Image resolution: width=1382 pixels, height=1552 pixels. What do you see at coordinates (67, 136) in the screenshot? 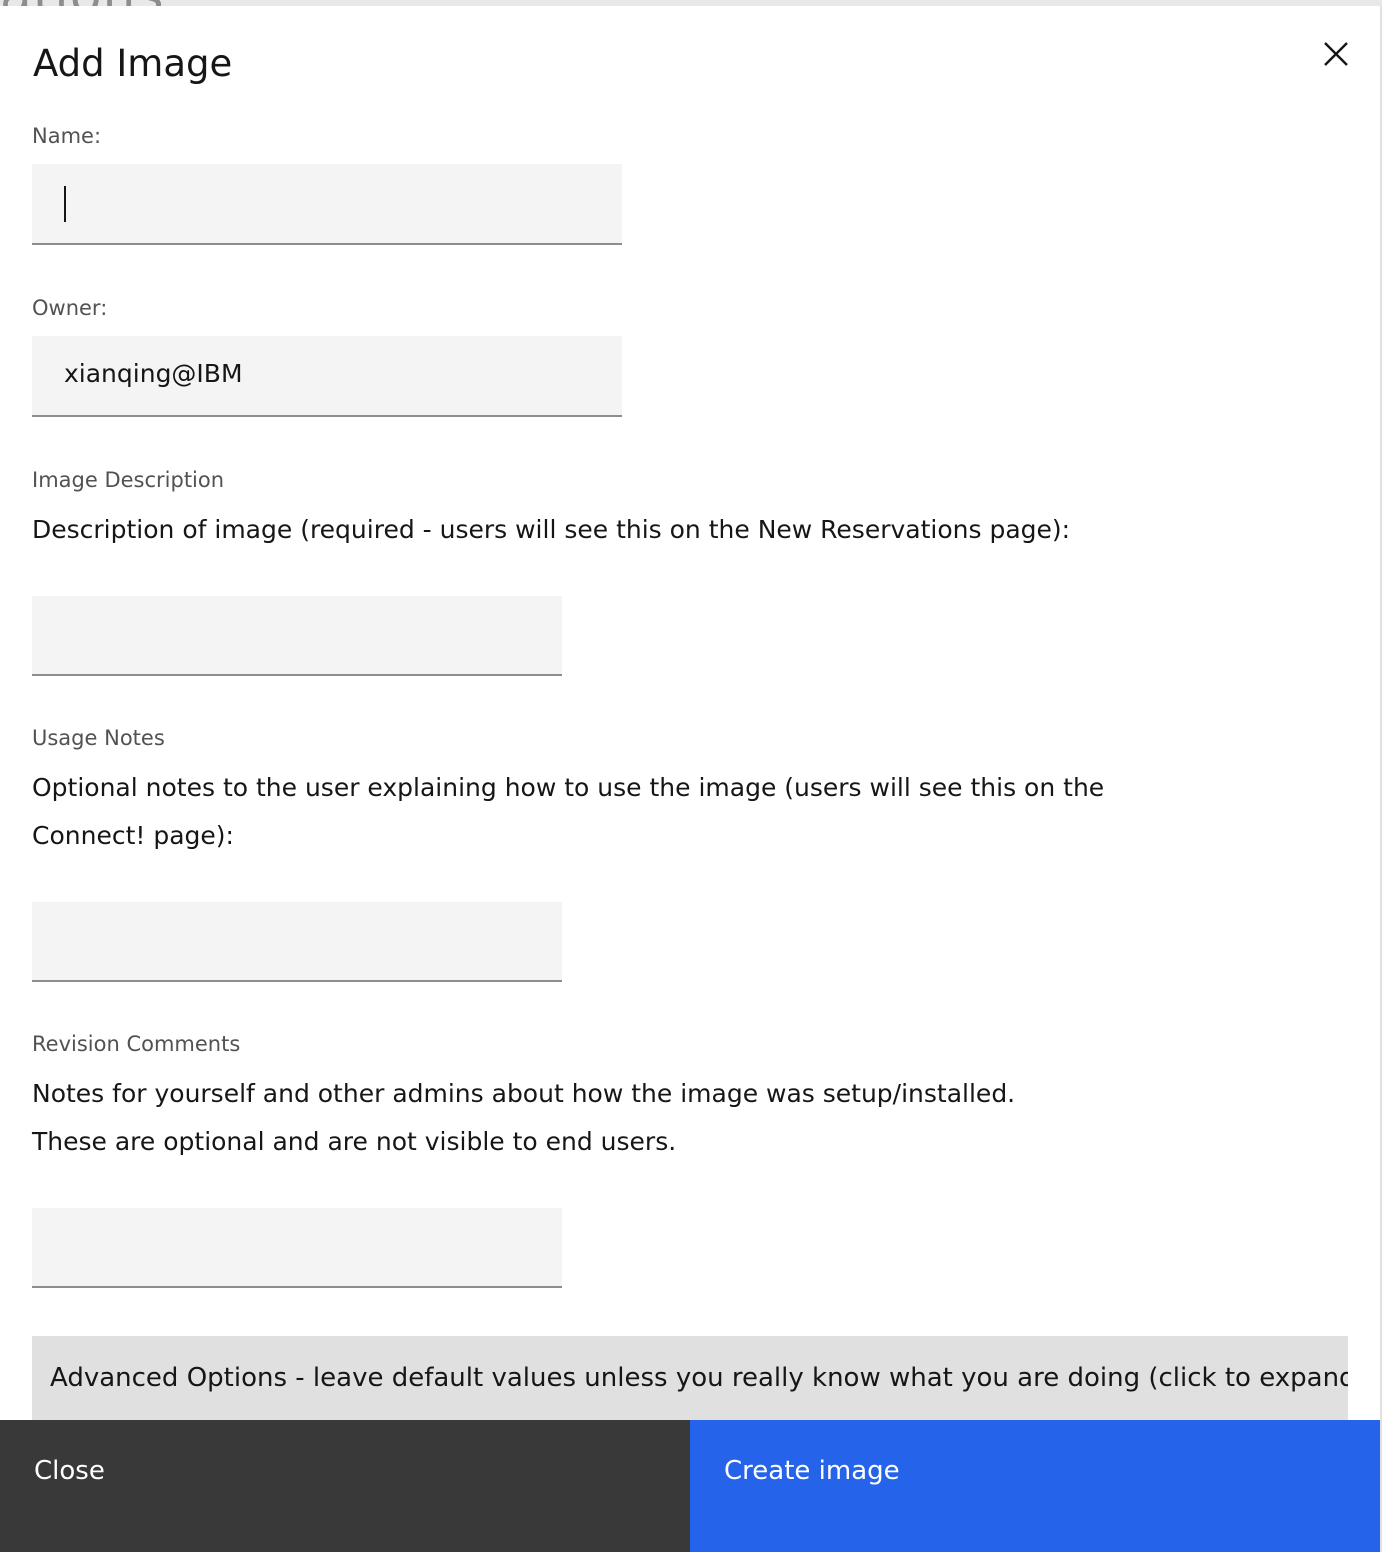
I see `name-label: Name:` at bounding box center [67, 136].